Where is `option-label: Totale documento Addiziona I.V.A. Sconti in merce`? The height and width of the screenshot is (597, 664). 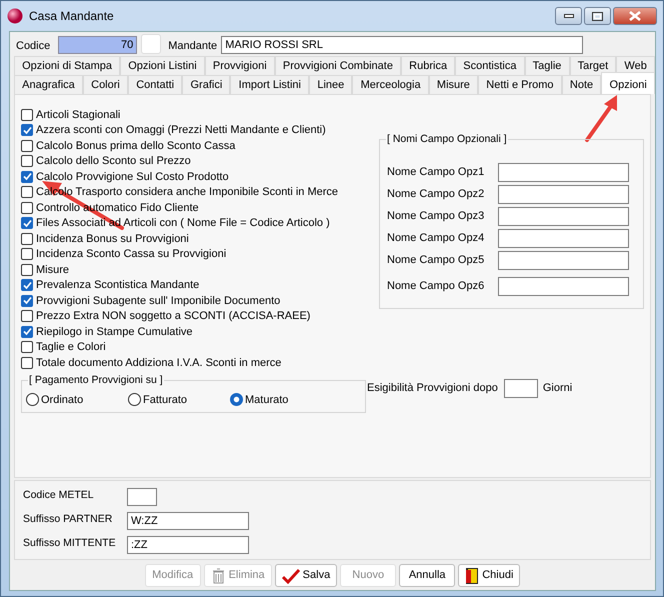
option-label: Totale documento Addiziona I.V.A. Sconti in merce is located at coordinates (159, 363).